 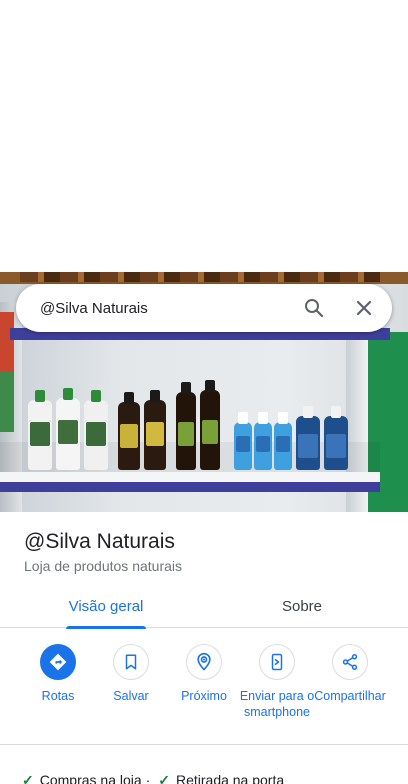 What do you see at coordinates (131, 662) in the screenshot?
I see `bookmark-icon` at bounding box center [131, 662].